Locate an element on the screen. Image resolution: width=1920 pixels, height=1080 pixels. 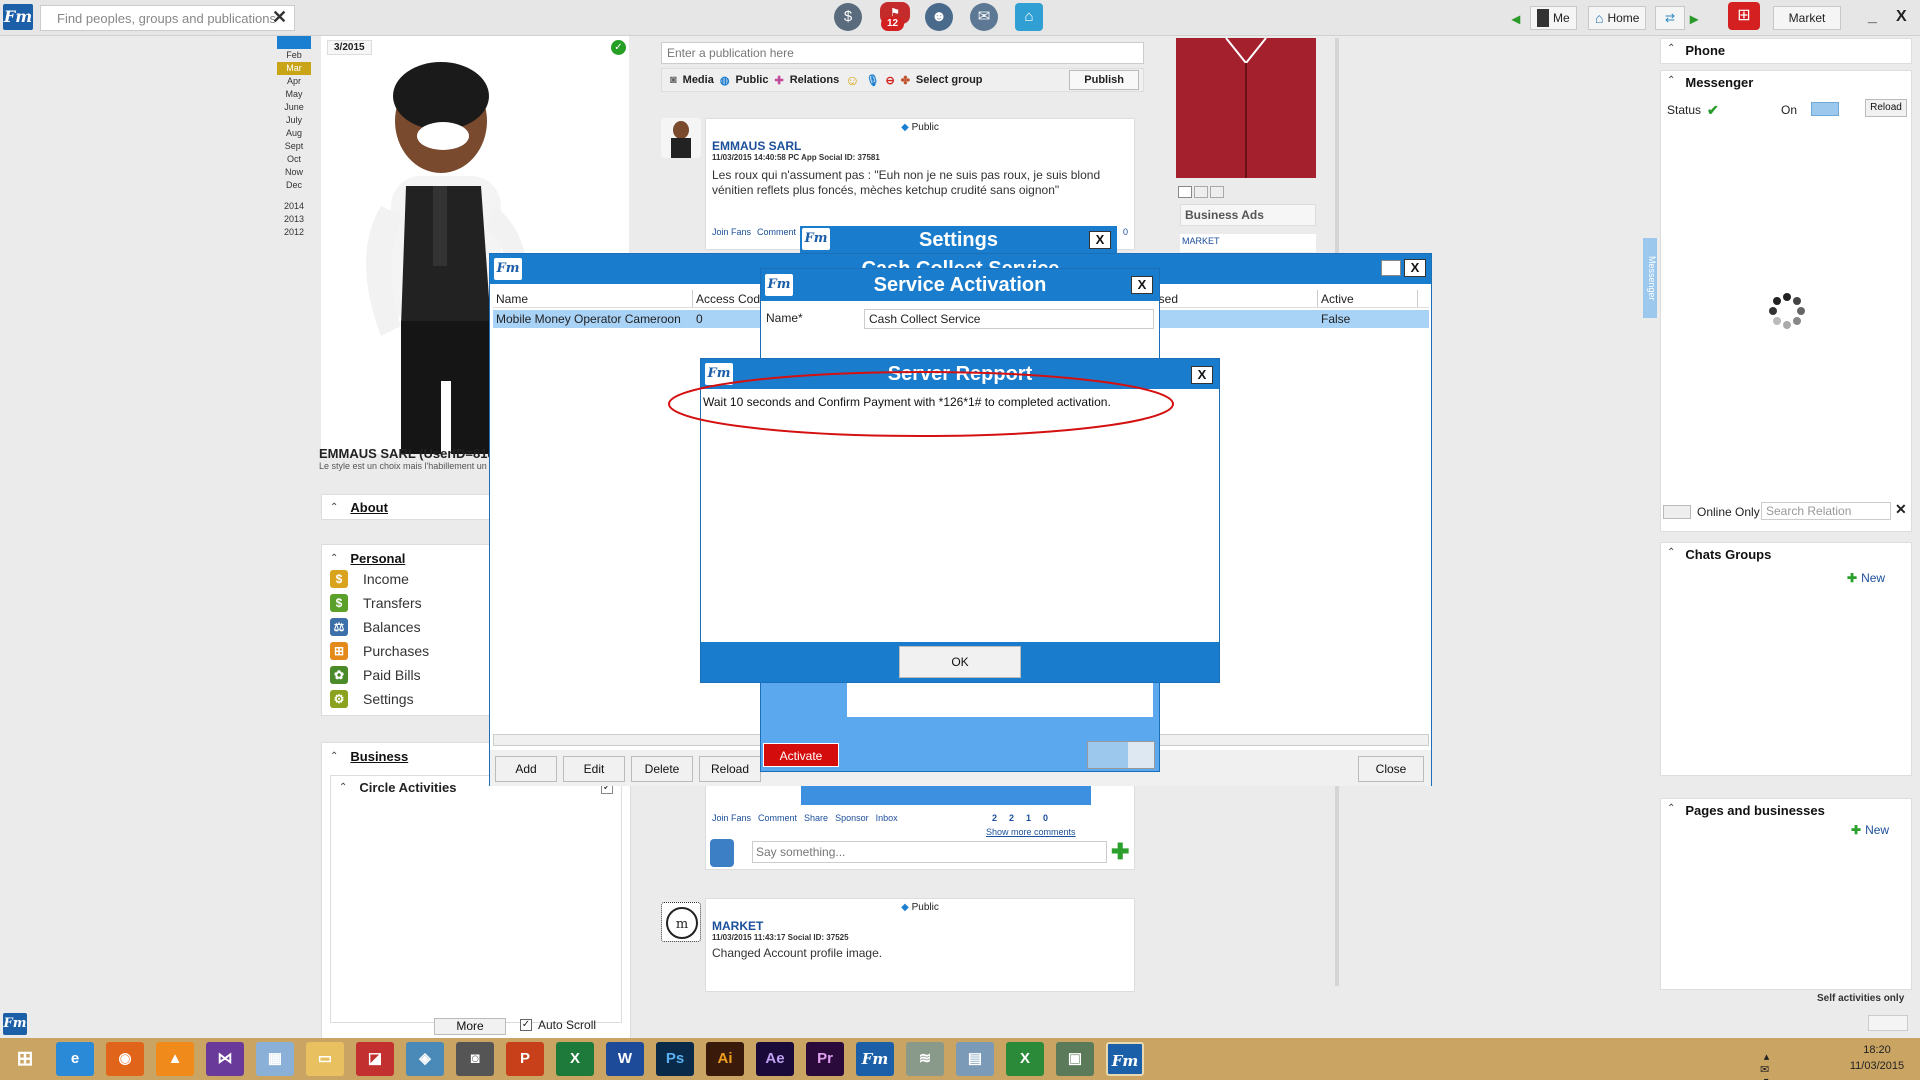
public-button: Public is located at coordinates (751, 80).